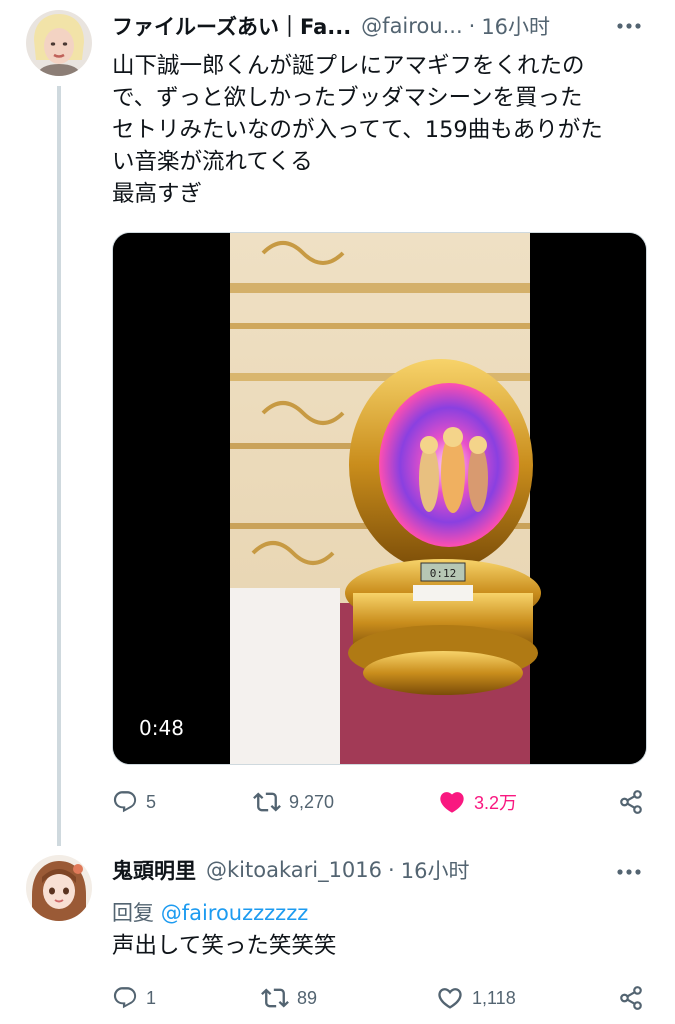 This screenshot has height=1024, width=675. I want to click on tweet-text-line: い音楽が流れてくる, so click(212, 162).